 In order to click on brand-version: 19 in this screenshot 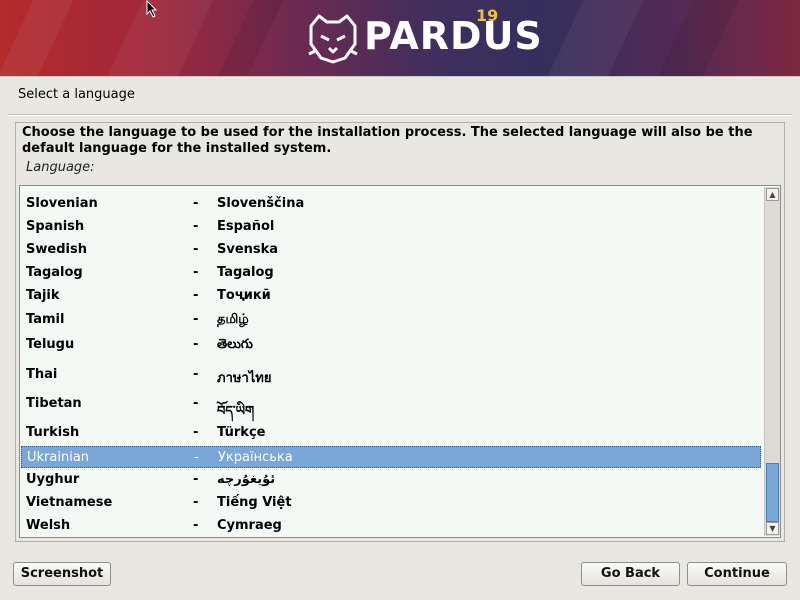, I will do `click(487, 15)`.